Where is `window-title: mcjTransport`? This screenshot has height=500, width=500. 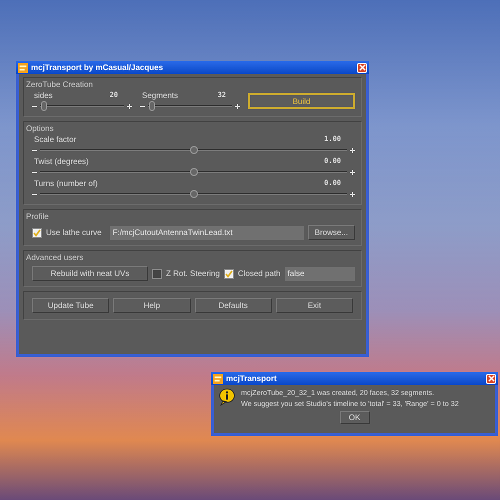 window-title: mcjTransport is located at coordinates (252, 378).